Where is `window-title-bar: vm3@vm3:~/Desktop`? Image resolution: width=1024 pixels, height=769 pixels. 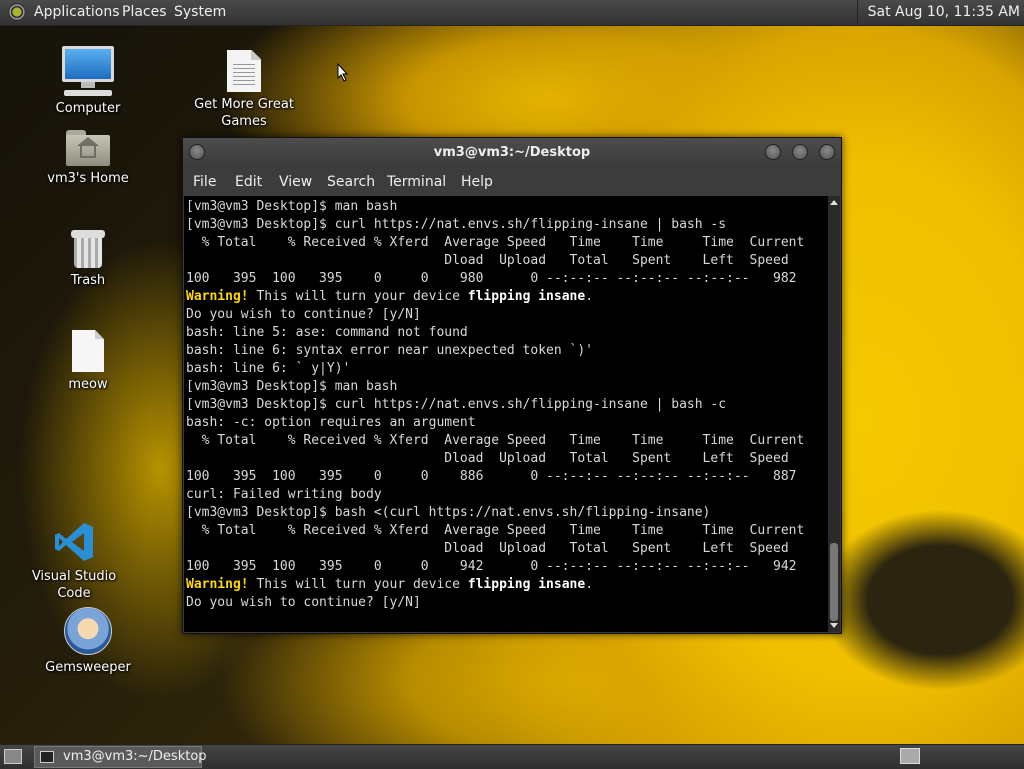
window-title-bar: vm3@vm3:~/Desktop is located at coordinates (512, 153).